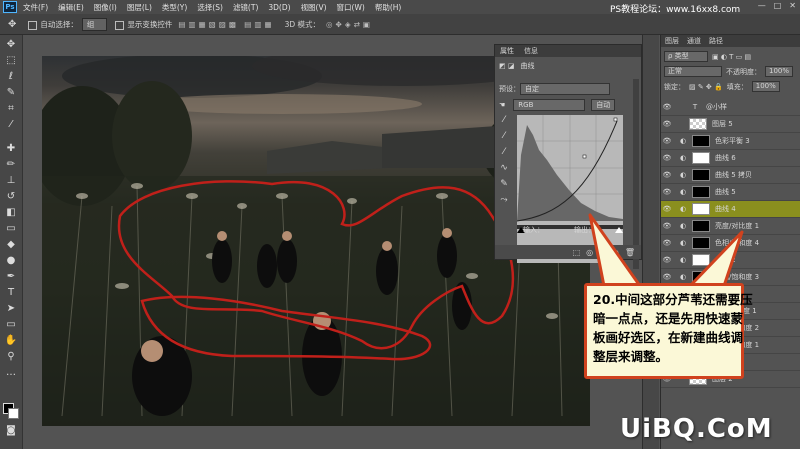 Image resolution: width=800 pixels, height=449 pixels. Describe the element at coordinates (139, 7) in the screenshot. I see `menu-layer: 图层(L)` at that location.